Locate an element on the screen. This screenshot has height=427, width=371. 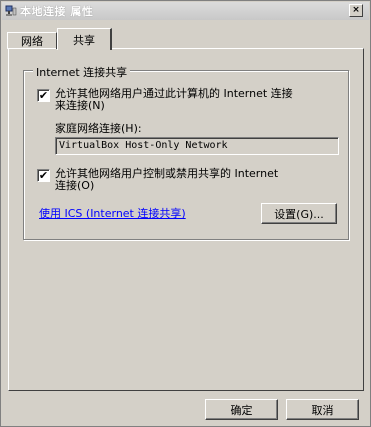
tab-network-label: 网络 is located at coordinates (32, 41).